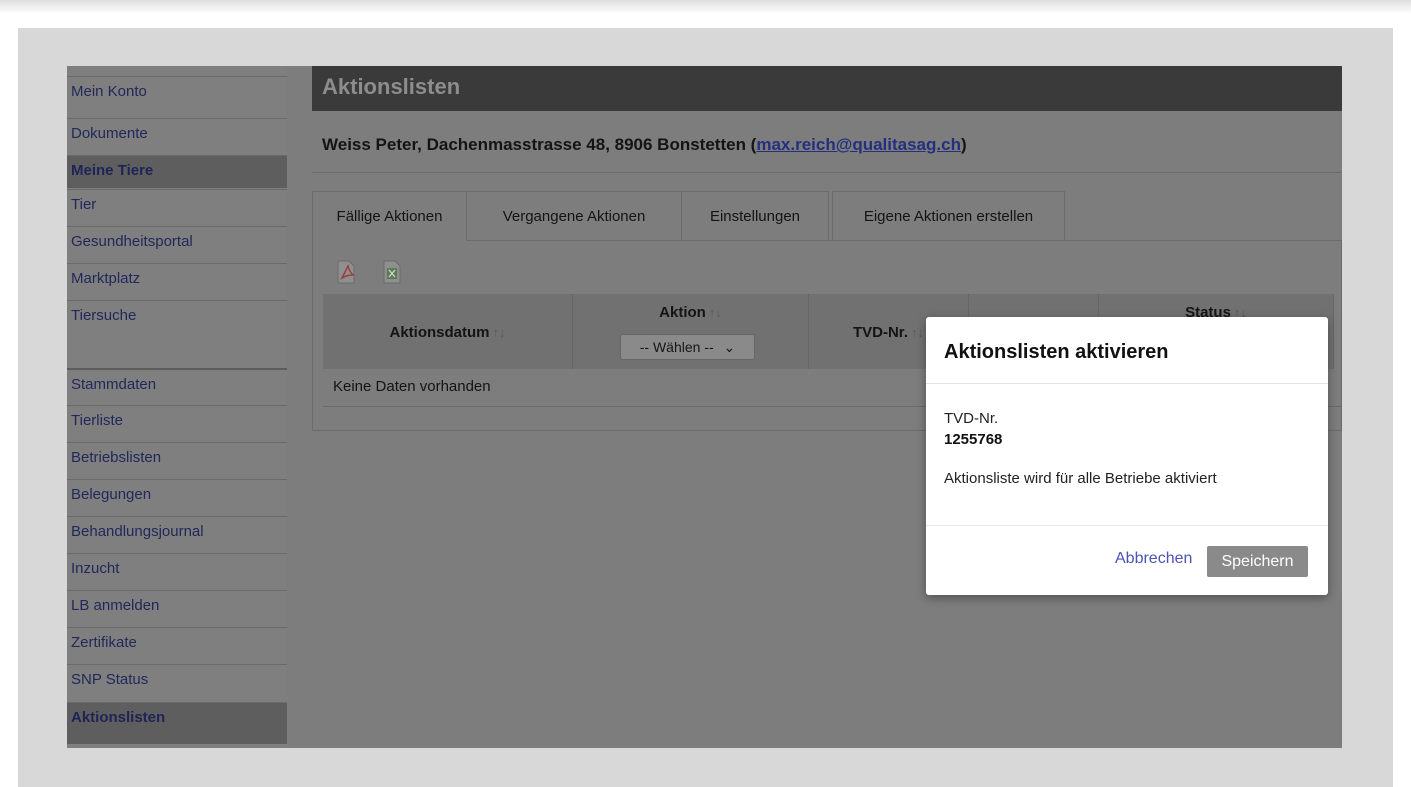 This screenshot has height=787, width=1411. Describe the element at coordinates (177, 281) in the screenshot. I see `sidebar-item-marktplatz: Marktplatz` at that location.